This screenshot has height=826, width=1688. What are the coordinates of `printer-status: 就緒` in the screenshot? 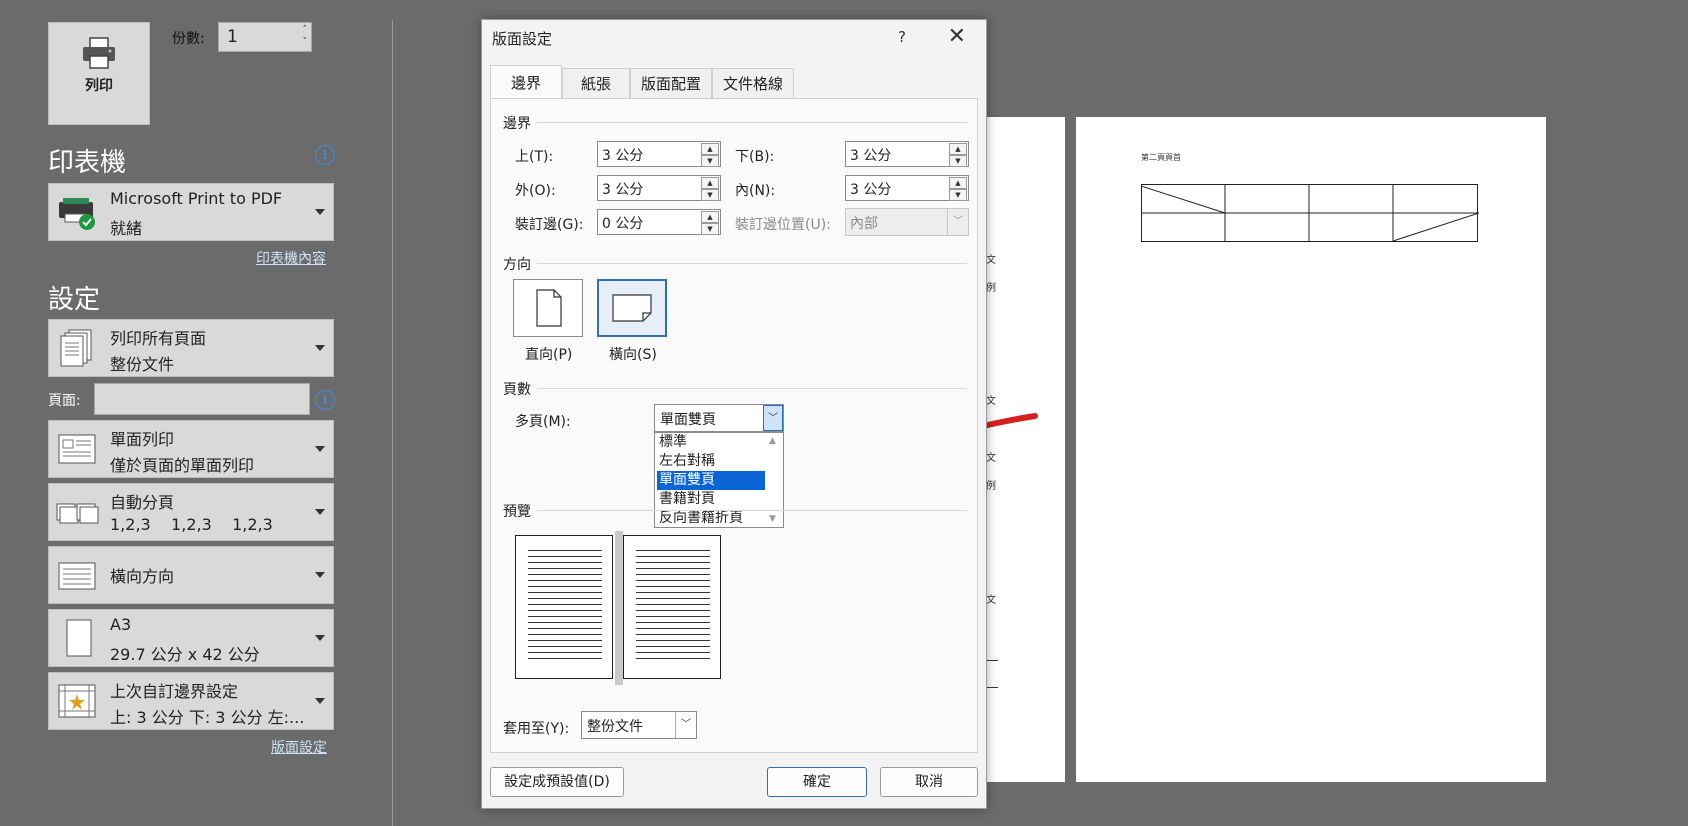 It's located at (126, 228).